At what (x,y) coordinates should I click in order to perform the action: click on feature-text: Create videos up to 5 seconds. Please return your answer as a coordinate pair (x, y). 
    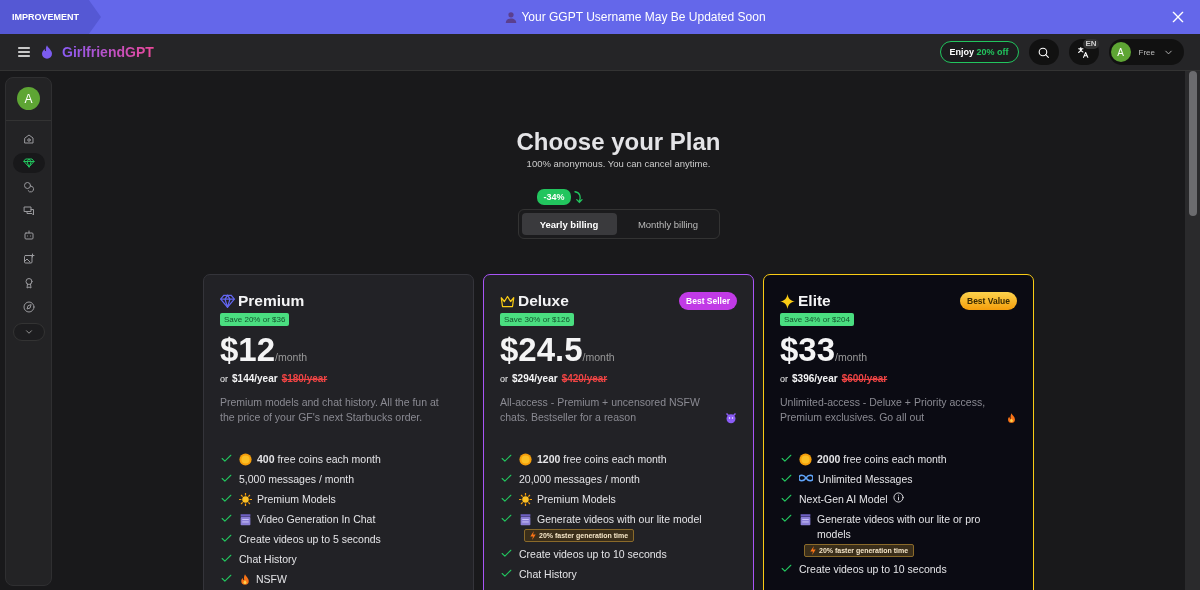
    Looking at the image, I should click on (310, 539).